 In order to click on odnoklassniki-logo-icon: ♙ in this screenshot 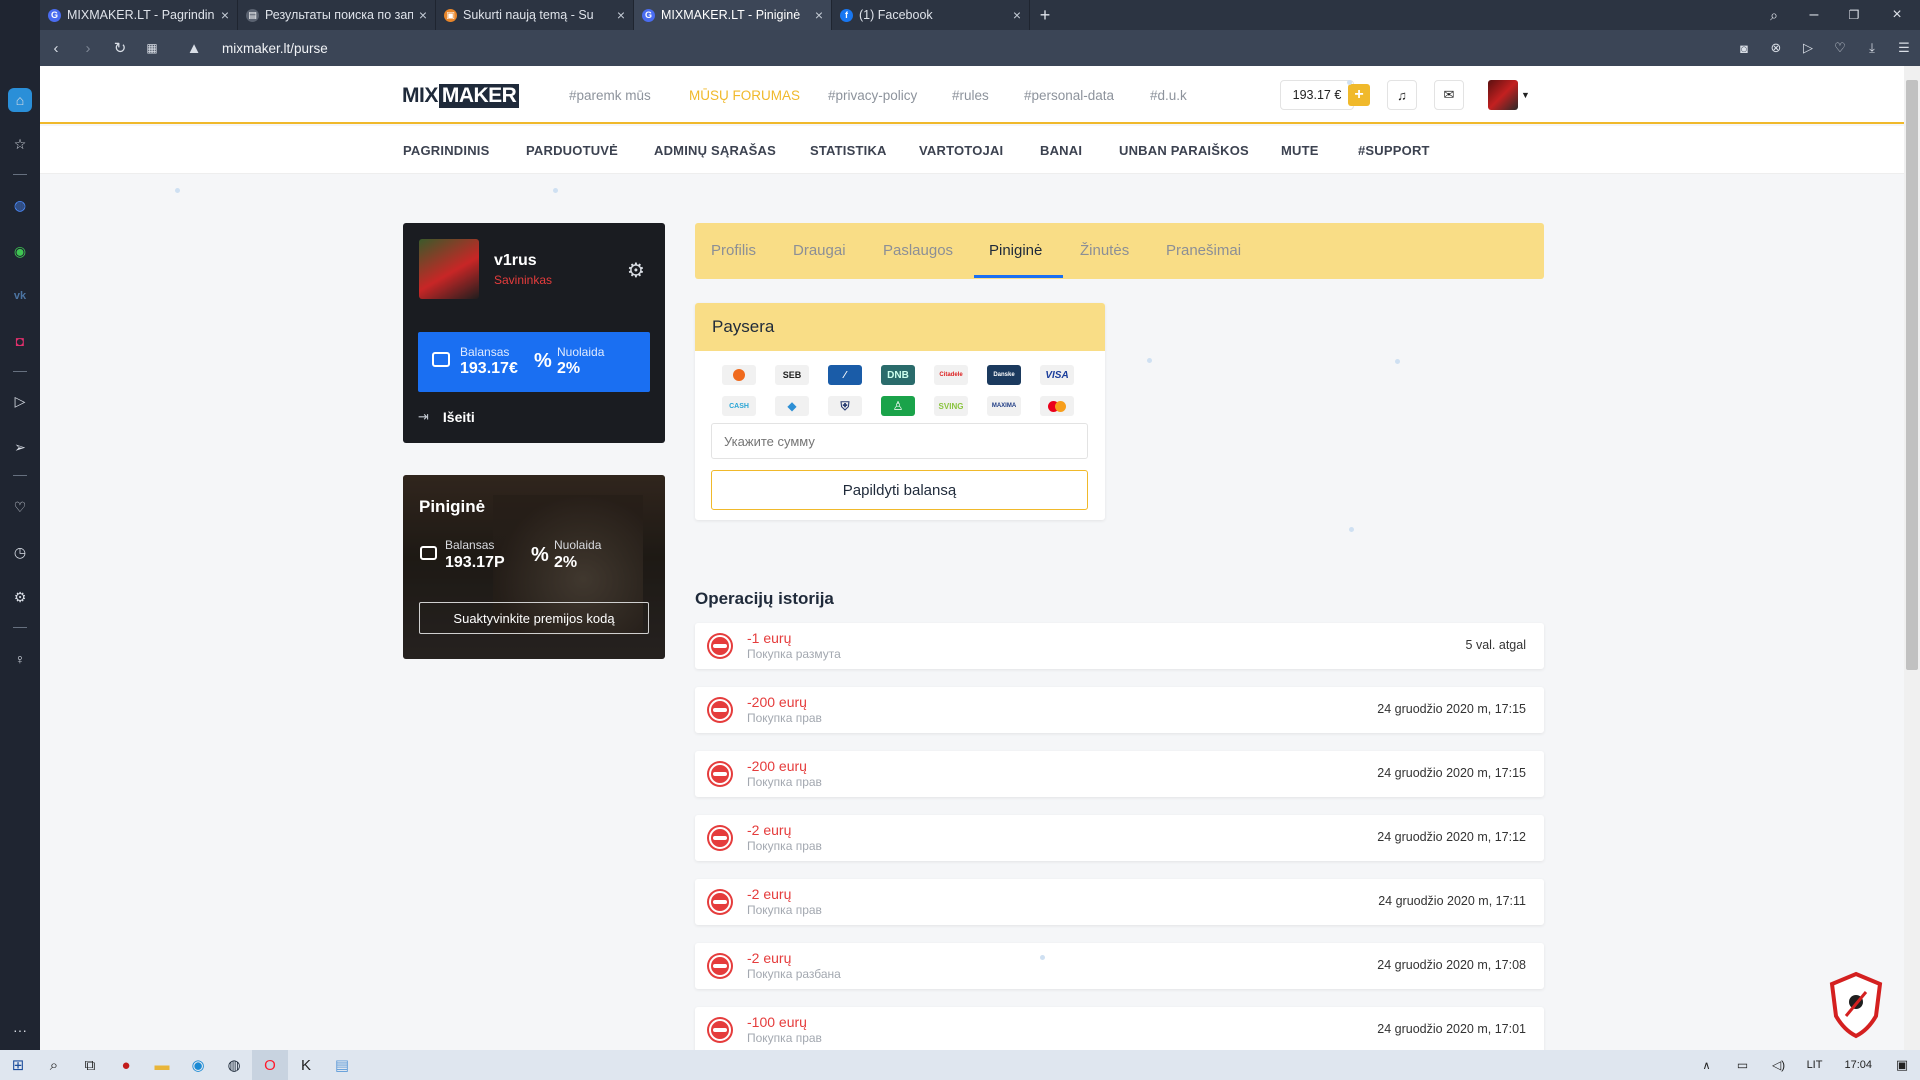, I will do `click(898, 406)`.